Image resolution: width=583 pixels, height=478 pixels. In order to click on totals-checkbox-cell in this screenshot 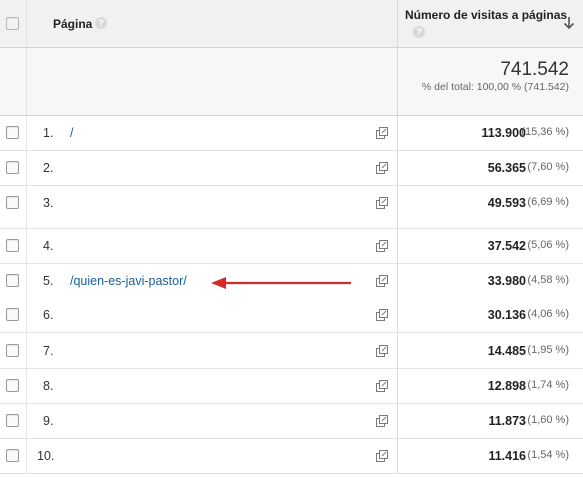, I will do `click(13, 81)`.